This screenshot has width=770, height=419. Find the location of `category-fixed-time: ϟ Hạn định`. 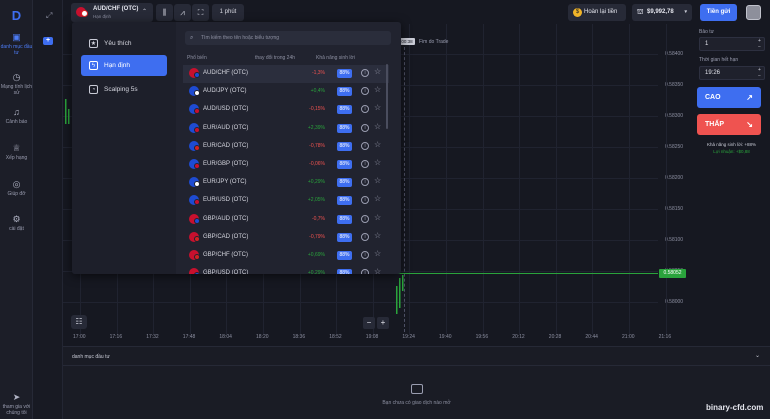

category-fixed-time: ϟ Hạn định is located at coordinates (124, 65).